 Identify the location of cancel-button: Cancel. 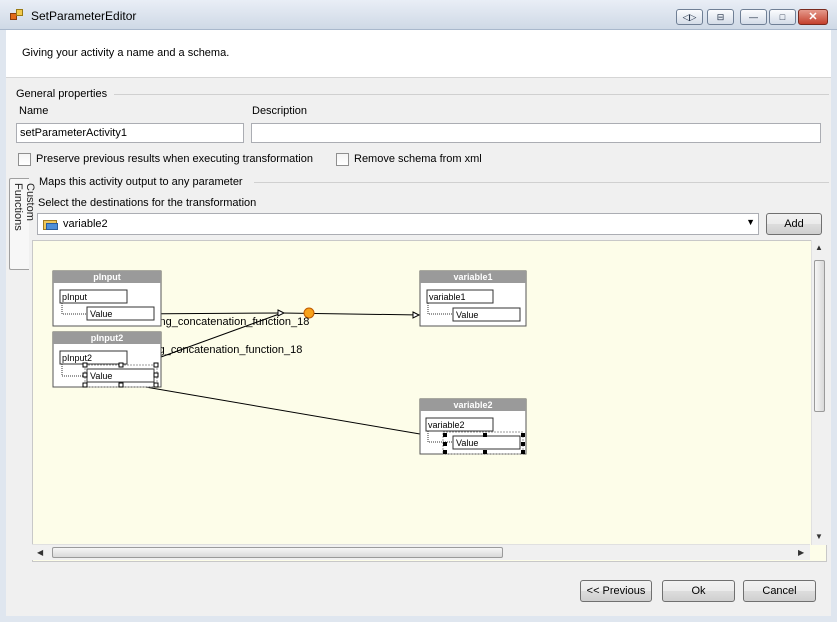
(779, 591).